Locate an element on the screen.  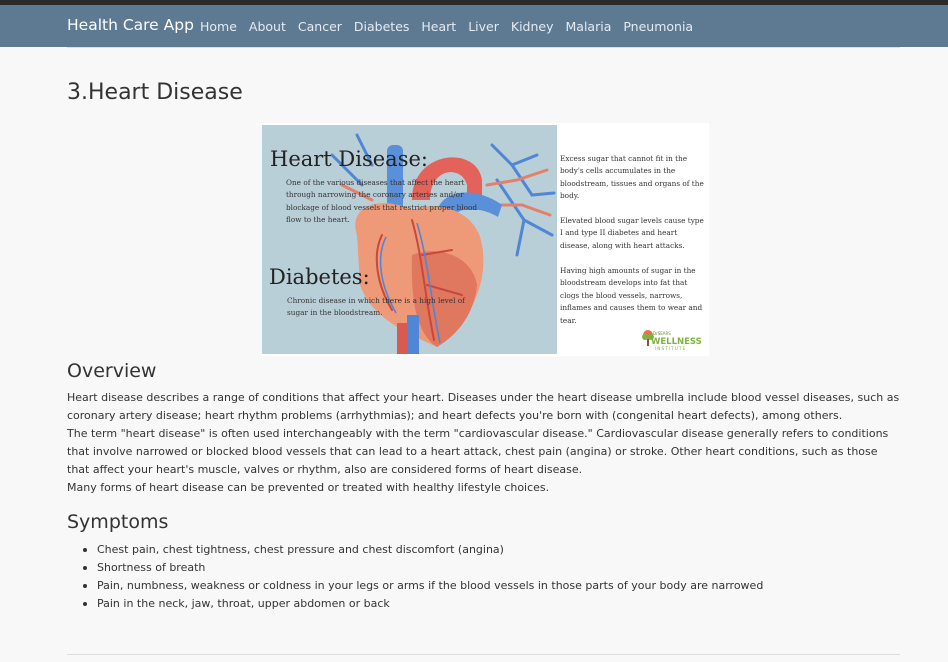
page-title: 3.Heart Disease is located at coordinates (155, 92).